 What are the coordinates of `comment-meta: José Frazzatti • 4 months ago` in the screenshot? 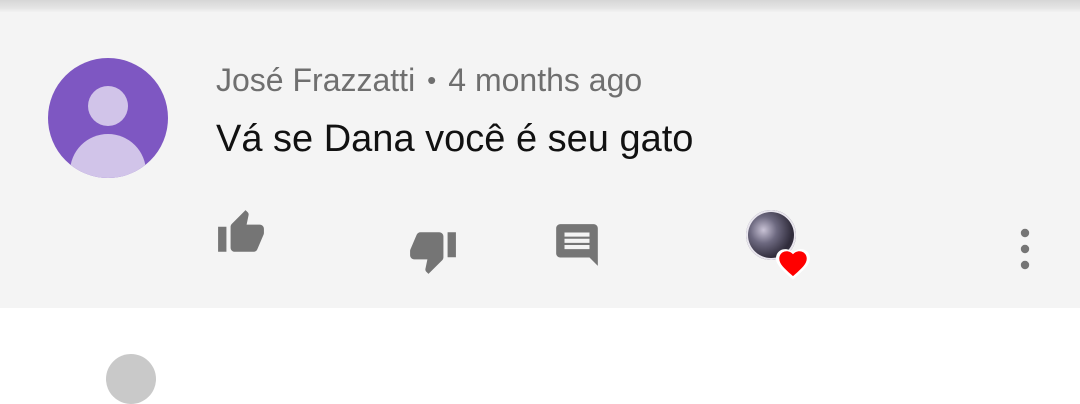 It's located at (429, 80).